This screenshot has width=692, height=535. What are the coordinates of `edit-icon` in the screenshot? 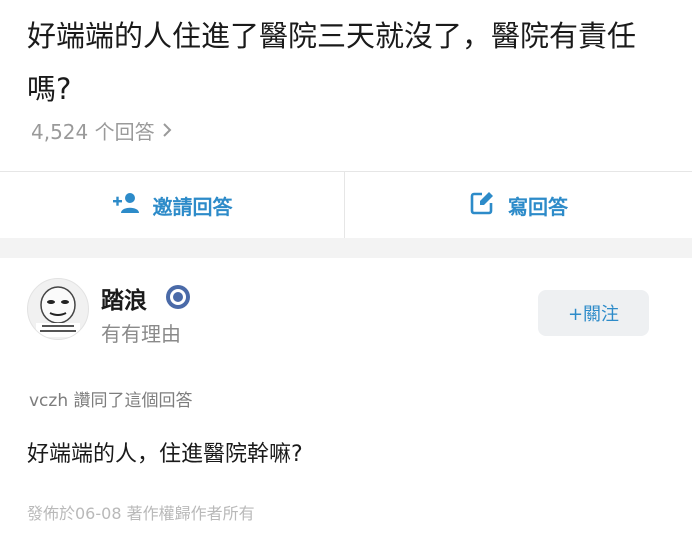 It's located at (483, 205).